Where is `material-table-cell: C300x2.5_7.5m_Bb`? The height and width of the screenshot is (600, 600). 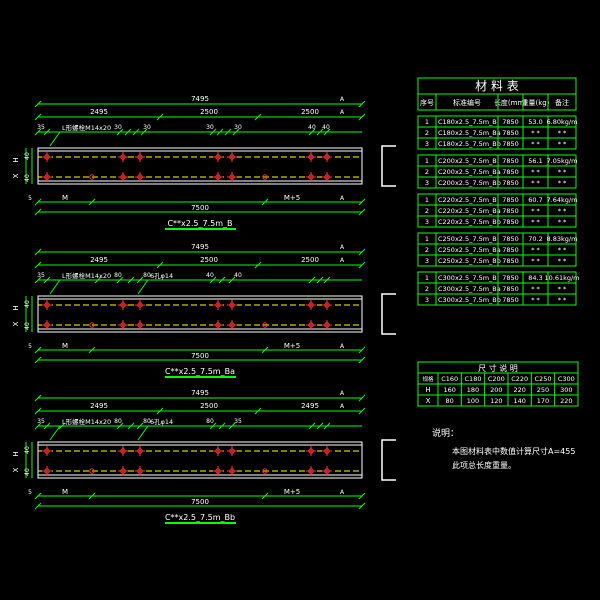
material-table-cell: C300x2.5_7.5m_Bb is located at coordinates (469, 300).